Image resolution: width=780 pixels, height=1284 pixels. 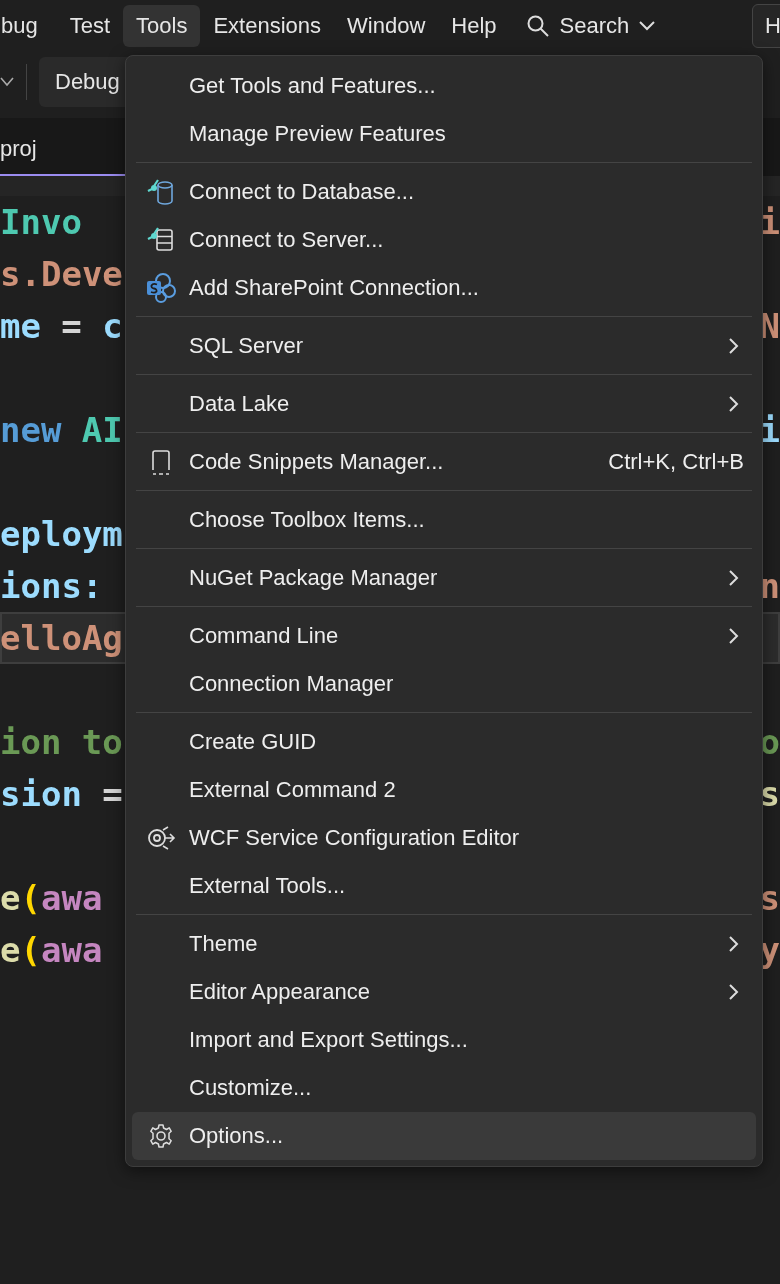 What do you see at coordinates (61, 638) in the screenshot?
I see `code-token: elloAg` at bounding box center [61, 638].